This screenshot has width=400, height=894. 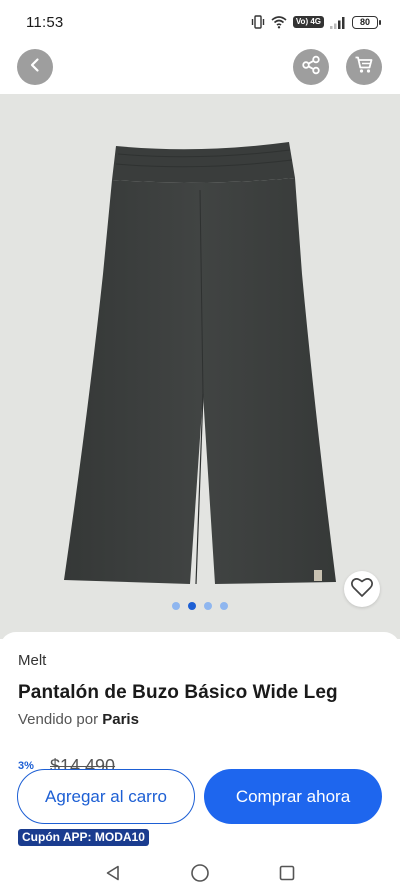 What do you see at coordinates (200, 606) in the screenshot?
I see `gallery-dots` at bounding box center [200, 606].